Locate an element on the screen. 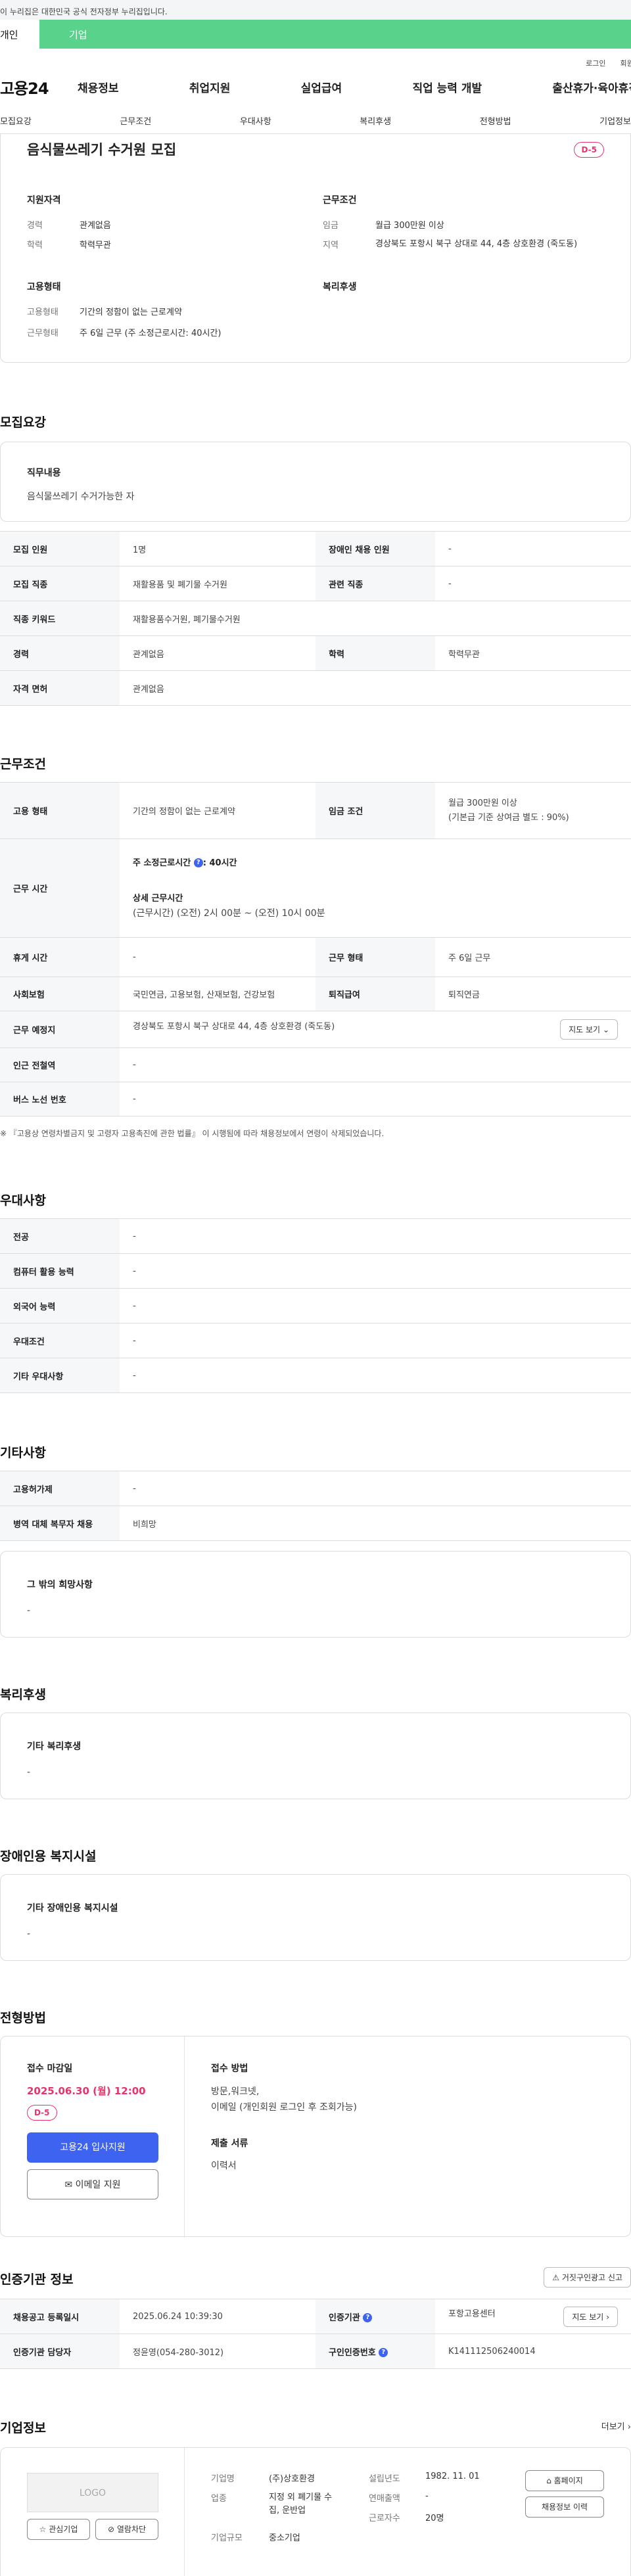 The height and width of the screenshot is (2576, 631). block-view-button: ⊘ 열람차단 is located at coordinates (127, 2529).